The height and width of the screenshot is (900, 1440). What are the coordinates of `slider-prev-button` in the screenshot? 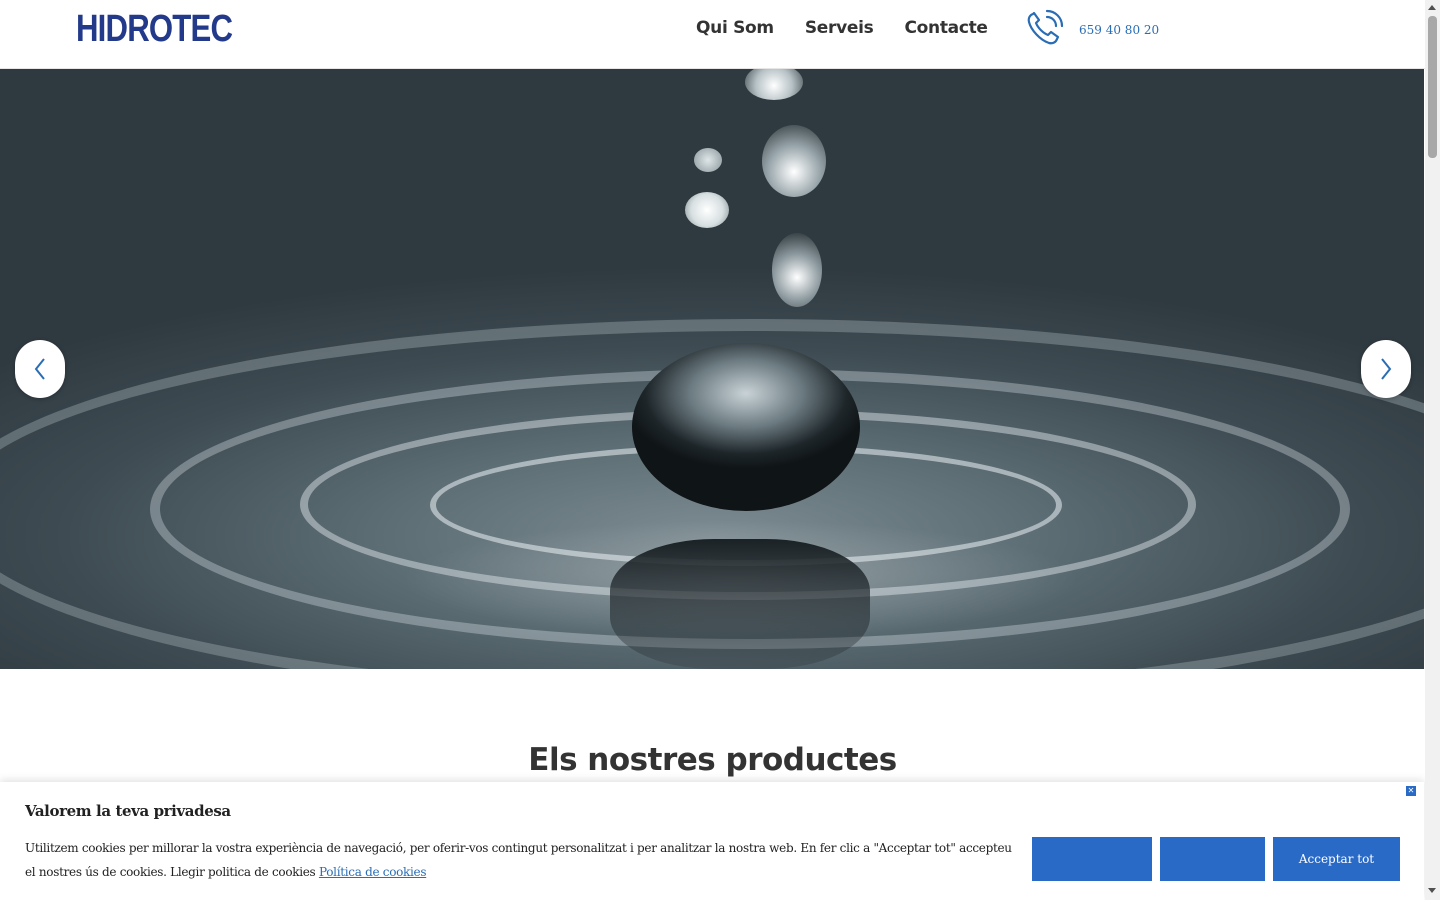 It's located at (40, 369).